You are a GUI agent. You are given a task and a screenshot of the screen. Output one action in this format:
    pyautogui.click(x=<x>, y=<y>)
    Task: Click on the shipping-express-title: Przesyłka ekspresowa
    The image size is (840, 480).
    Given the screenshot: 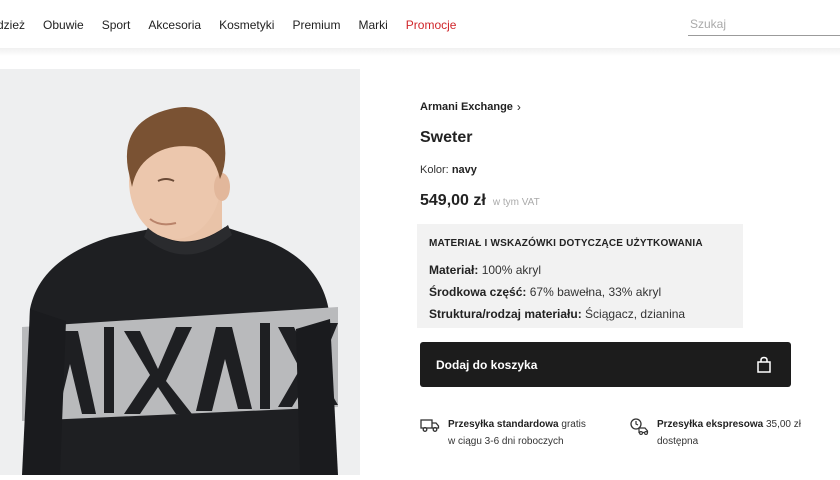 What is the action you would take?
    pyautogui.click(x=710, y=424)
    